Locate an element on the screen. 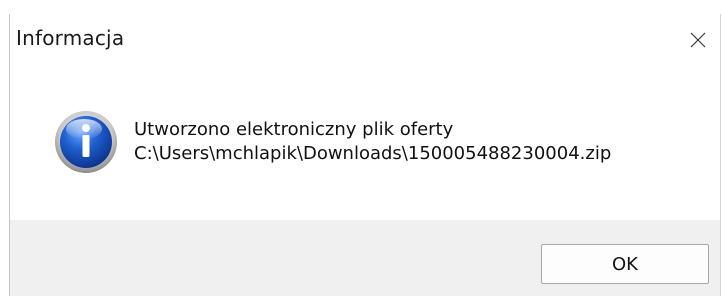 This screenshot has height=296, width=722. close-icon is located at coordinates (698, 40).